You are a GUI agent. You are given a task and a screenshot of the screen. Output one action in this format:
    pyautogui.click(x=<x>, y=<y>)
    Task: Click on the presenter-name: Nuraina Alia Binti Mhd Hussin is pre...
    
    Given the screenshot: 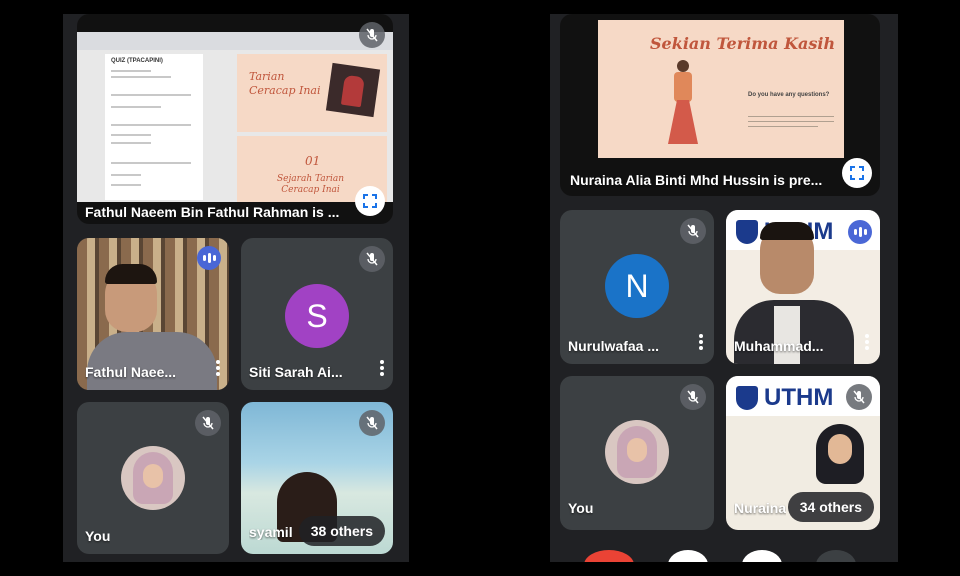 What is the action you would take?
    pyautogui.click(x=696, y=180)
    